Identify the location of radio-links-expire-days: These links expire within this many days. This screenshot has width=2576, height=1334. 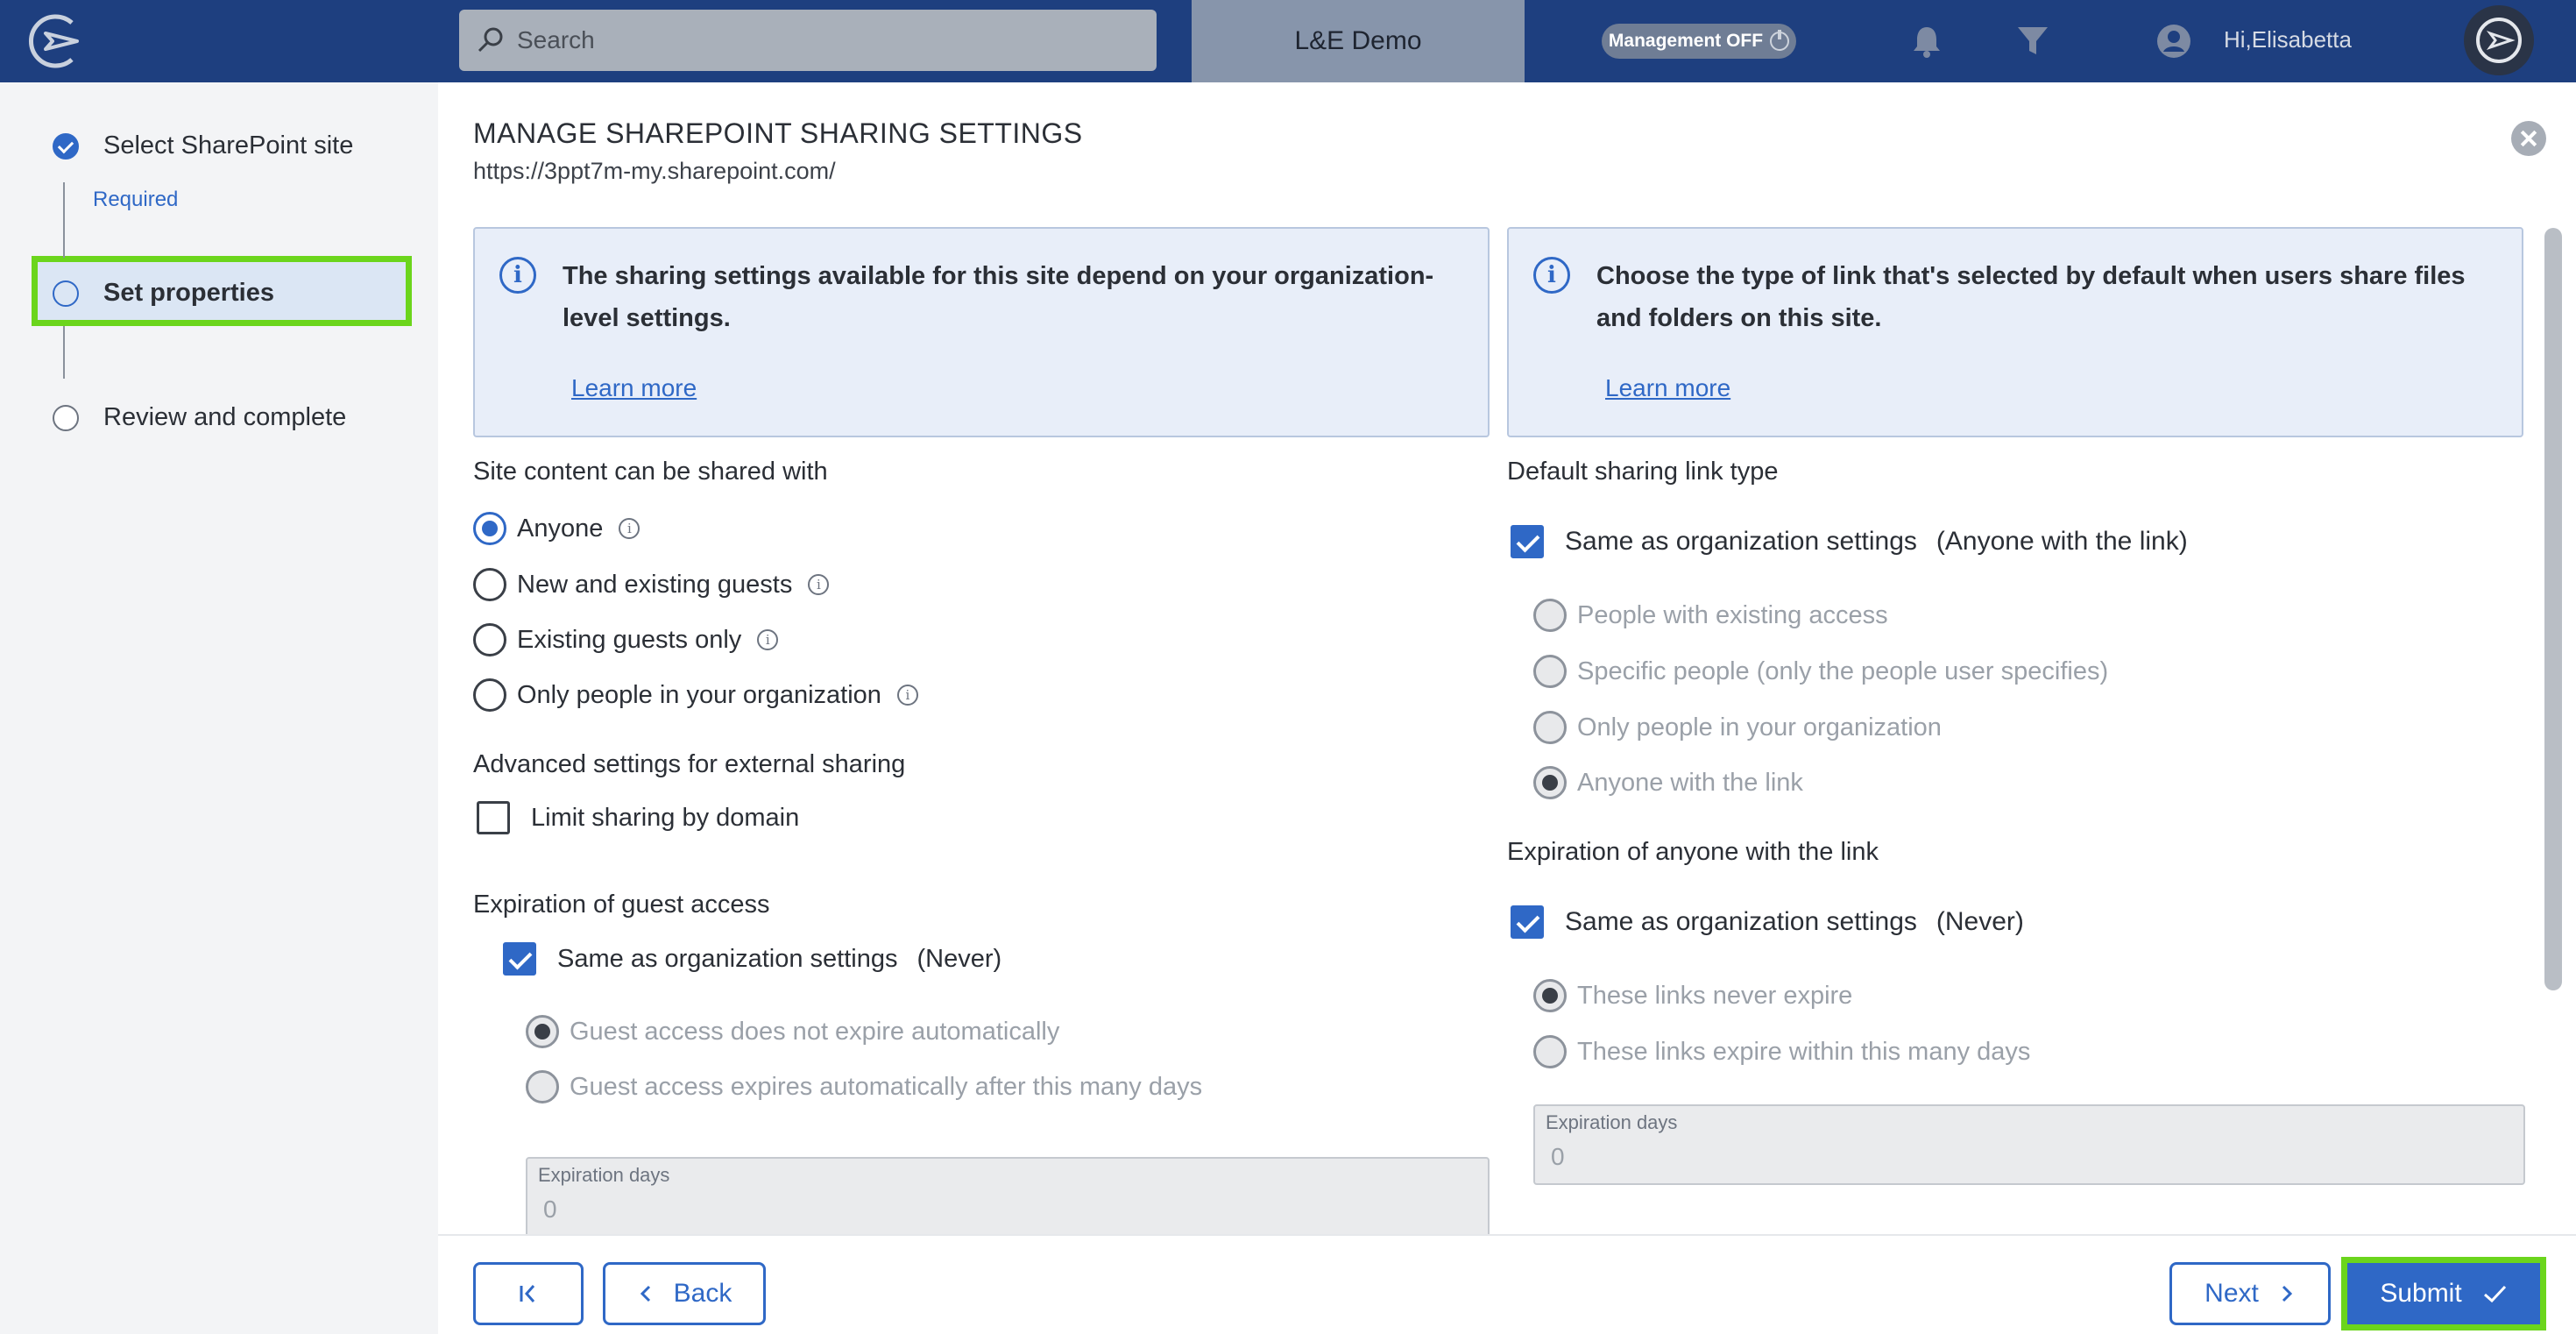
(1781, 1051).